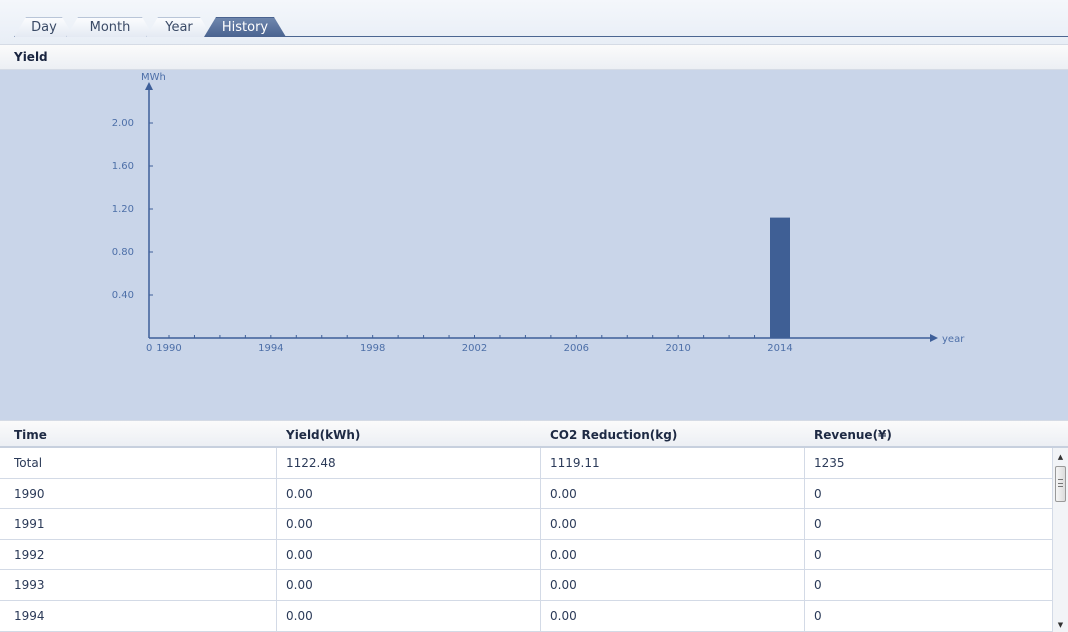  I want to click on y-tick-label: 0.40, so click(123, 295).